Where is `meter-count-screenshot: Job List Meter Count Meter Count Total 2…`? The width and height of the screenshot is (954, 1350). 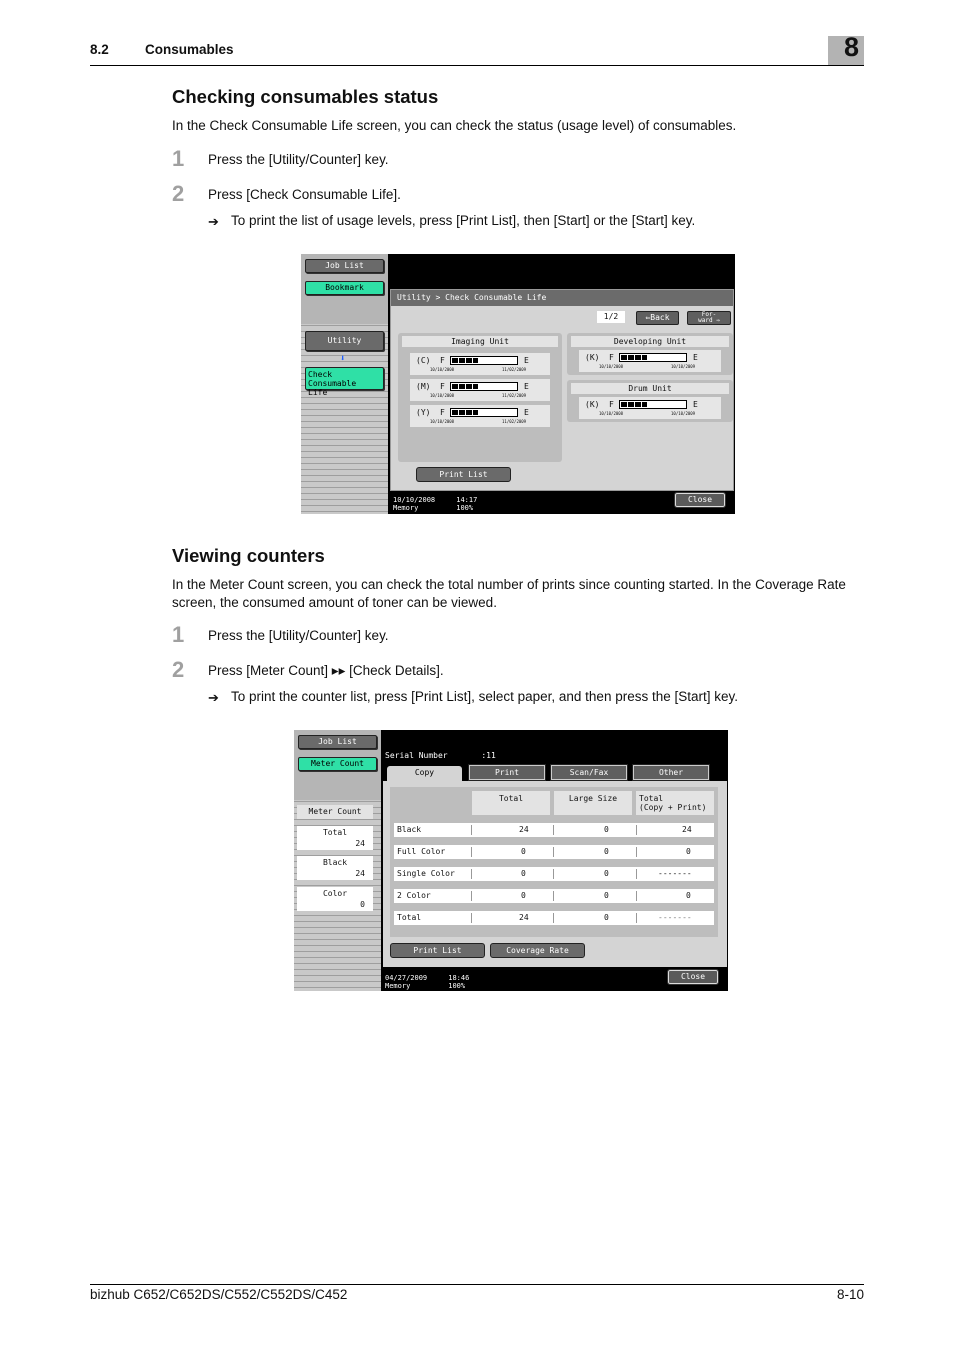
meter-count-screenshot: Job List Meter Count Meter Count Total 2… is located at coordinates (511, 860).